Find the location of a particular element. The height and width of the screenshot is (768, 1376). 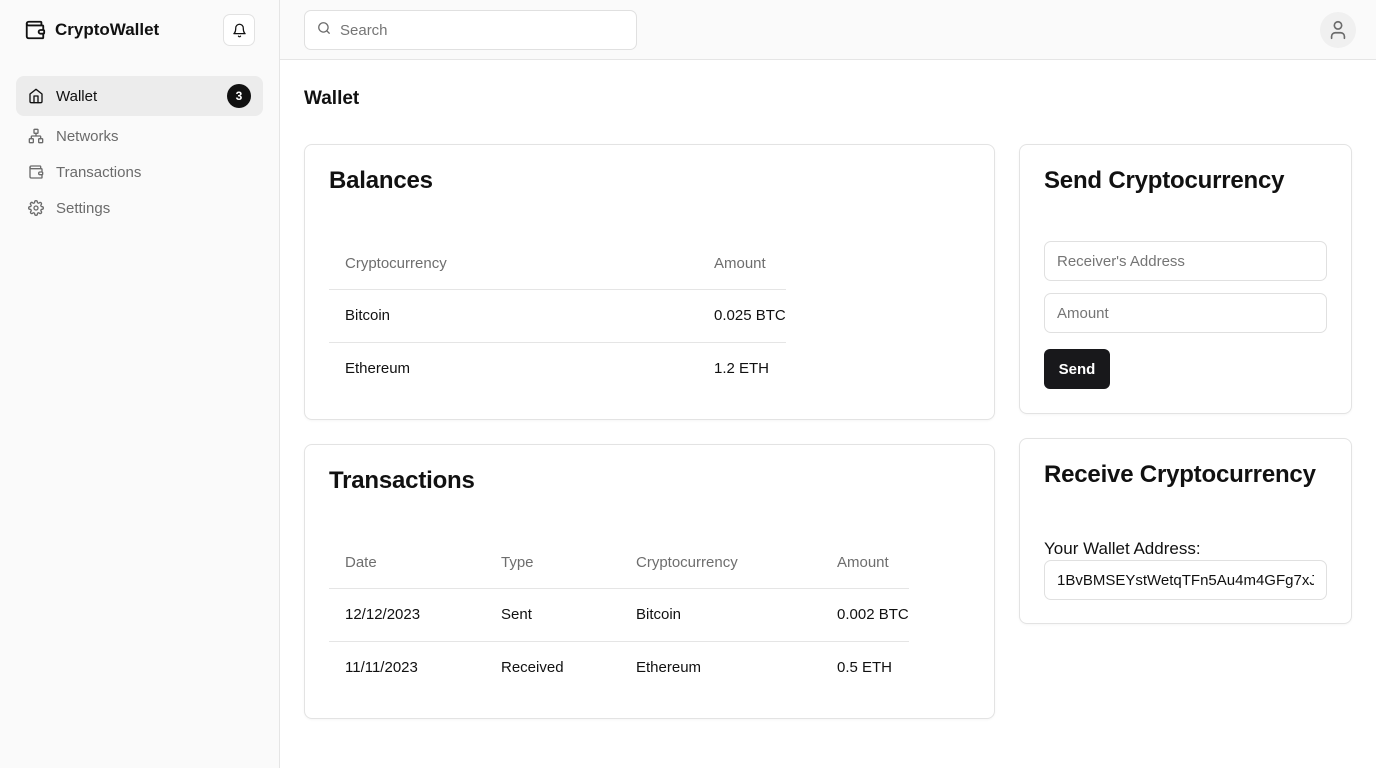

receiver-address-input is located at coordinates (1185, 261).